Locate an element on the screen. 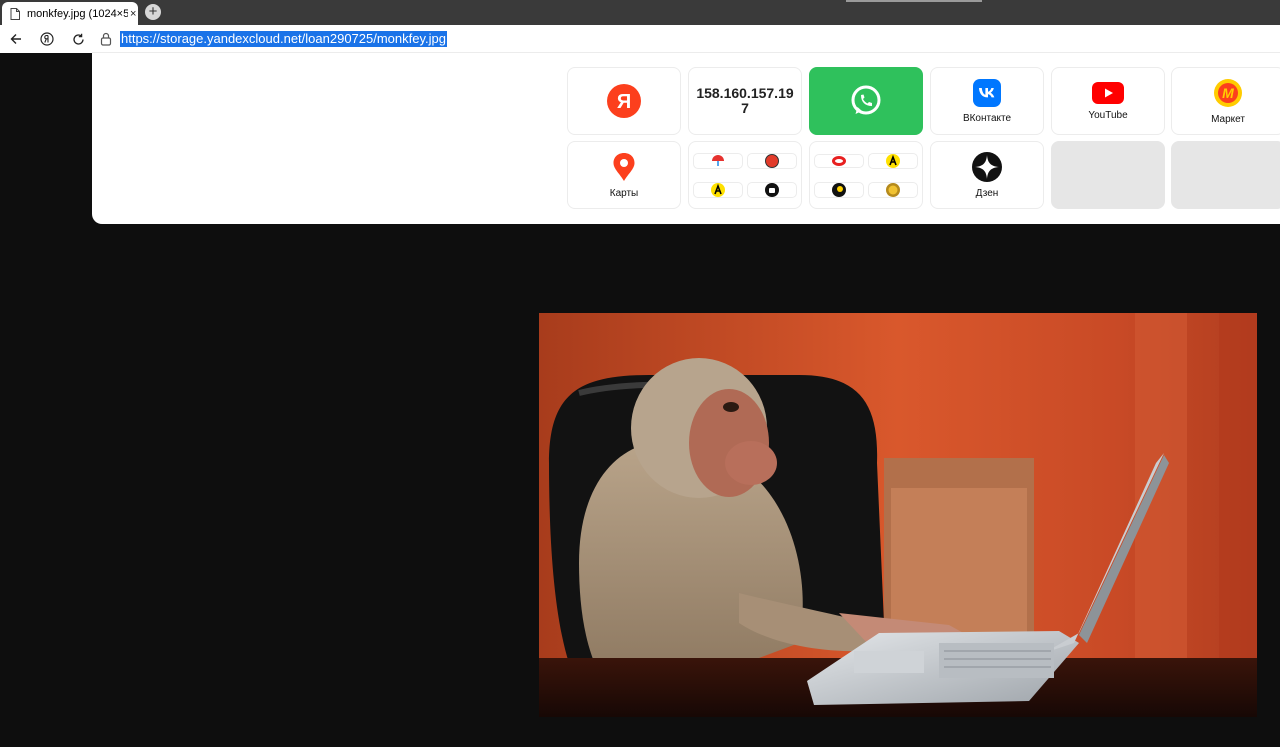 The width and height of the screenshot is (1280, 747). mini-black-yellow-icon is located at coordinates (839, 189).